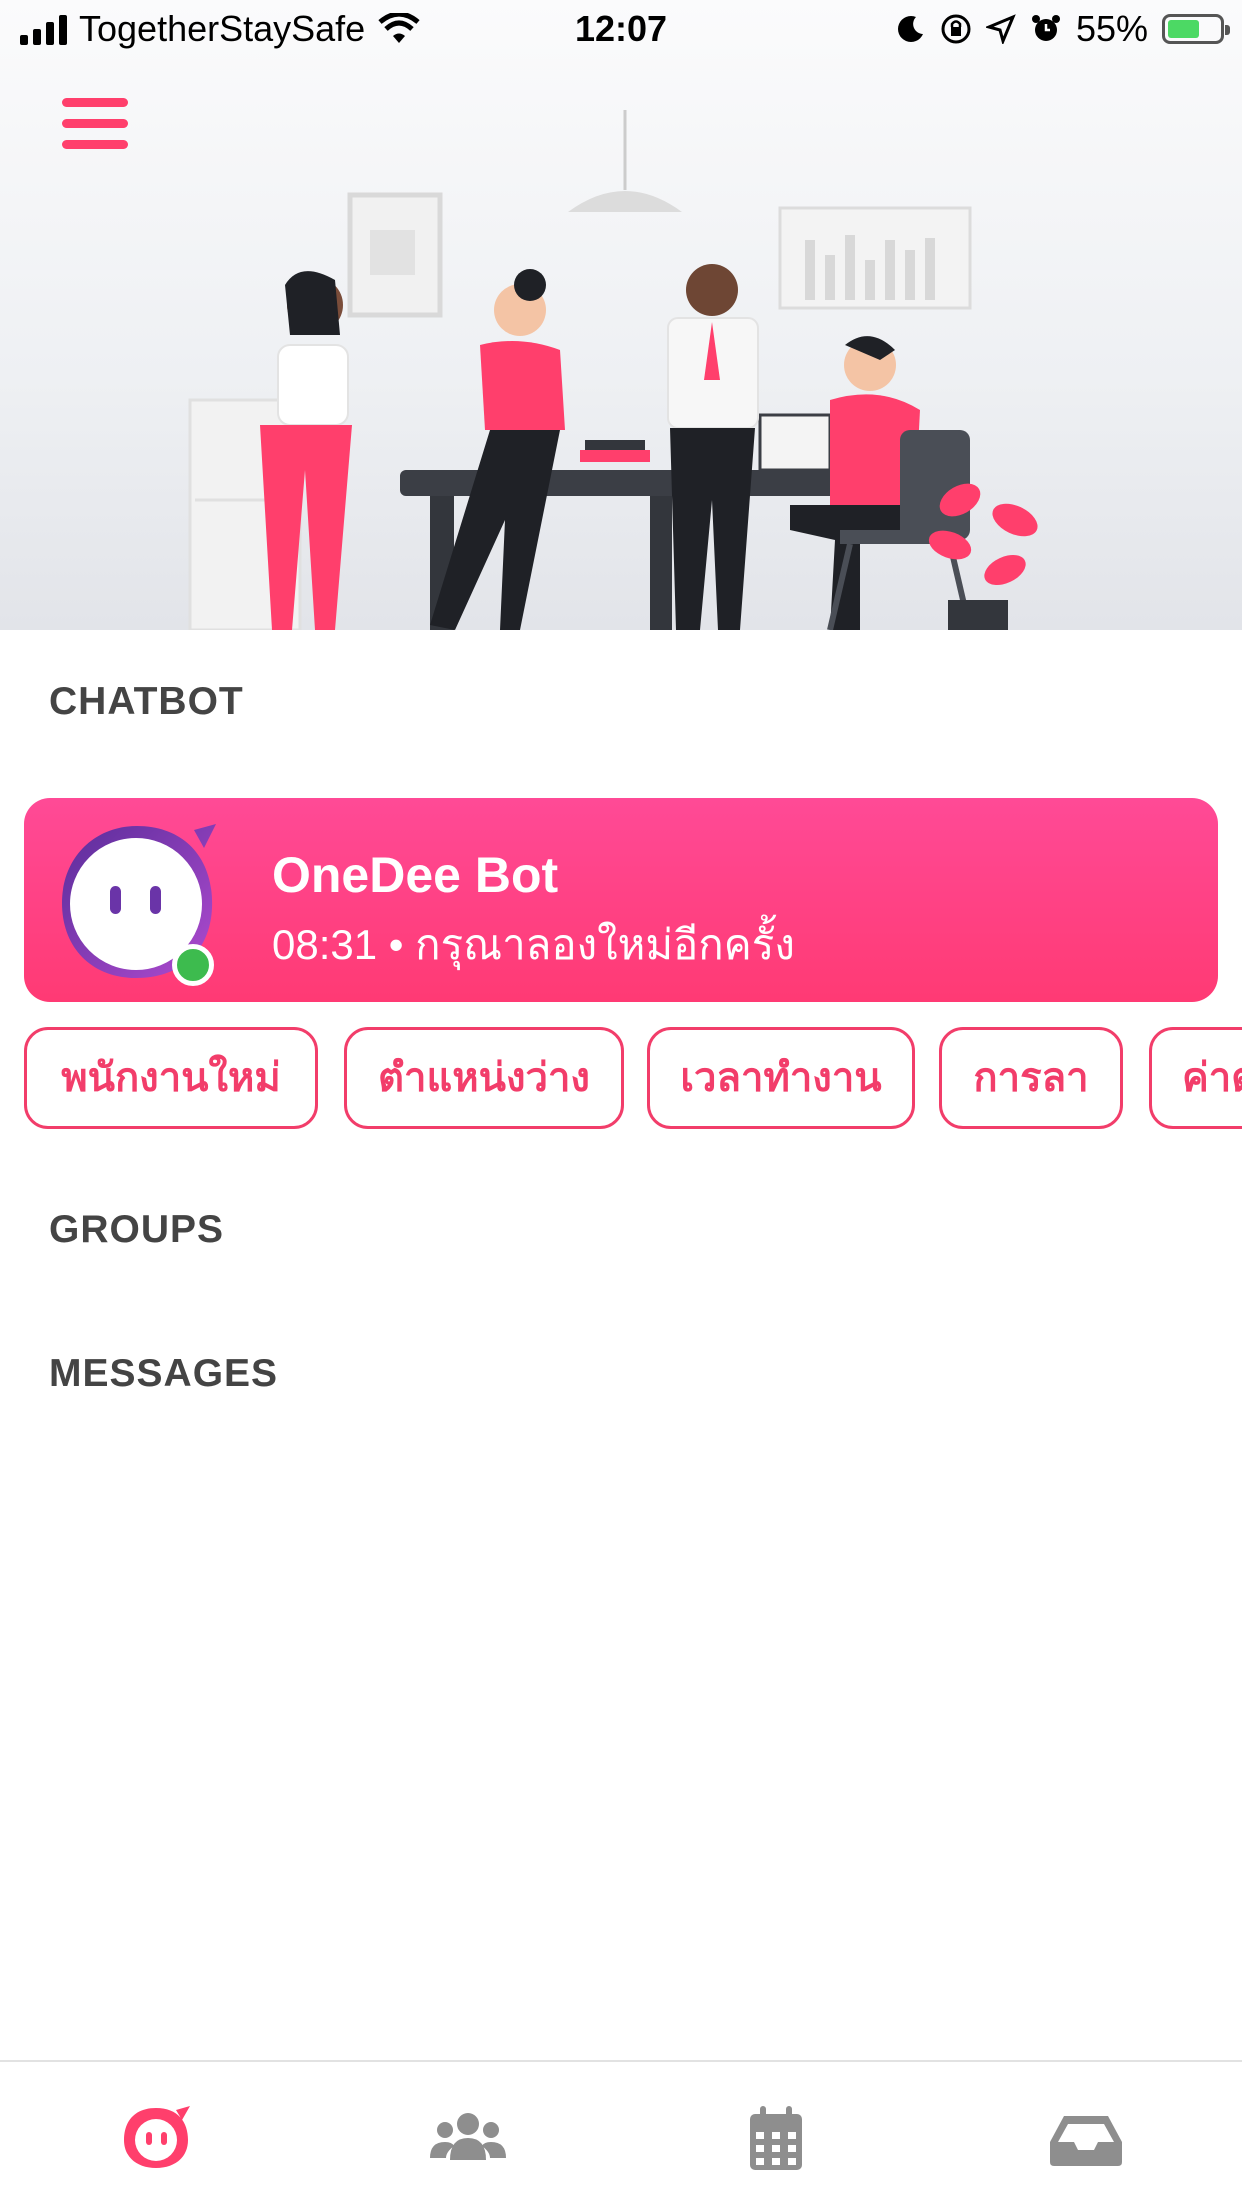 Image resolution: width=1242 pixels, height=2210 pixels. I want to click on quick-reply-chip: การลา, so click(1031, 1078).